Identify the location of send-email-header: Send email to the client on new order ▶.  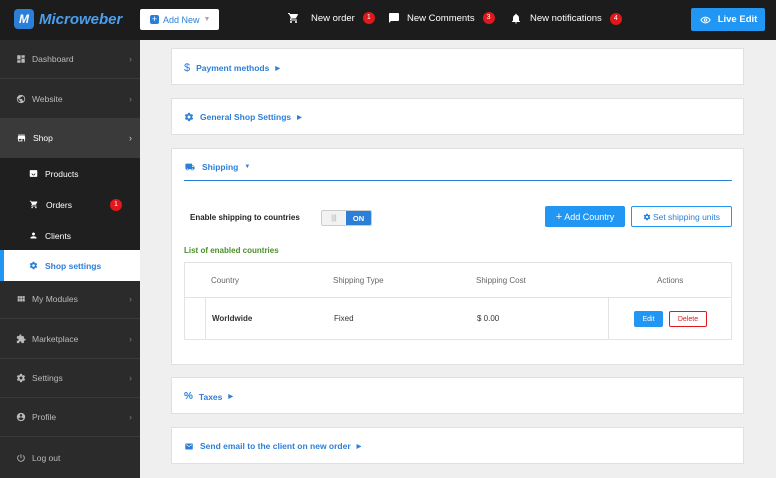
(272, 446).